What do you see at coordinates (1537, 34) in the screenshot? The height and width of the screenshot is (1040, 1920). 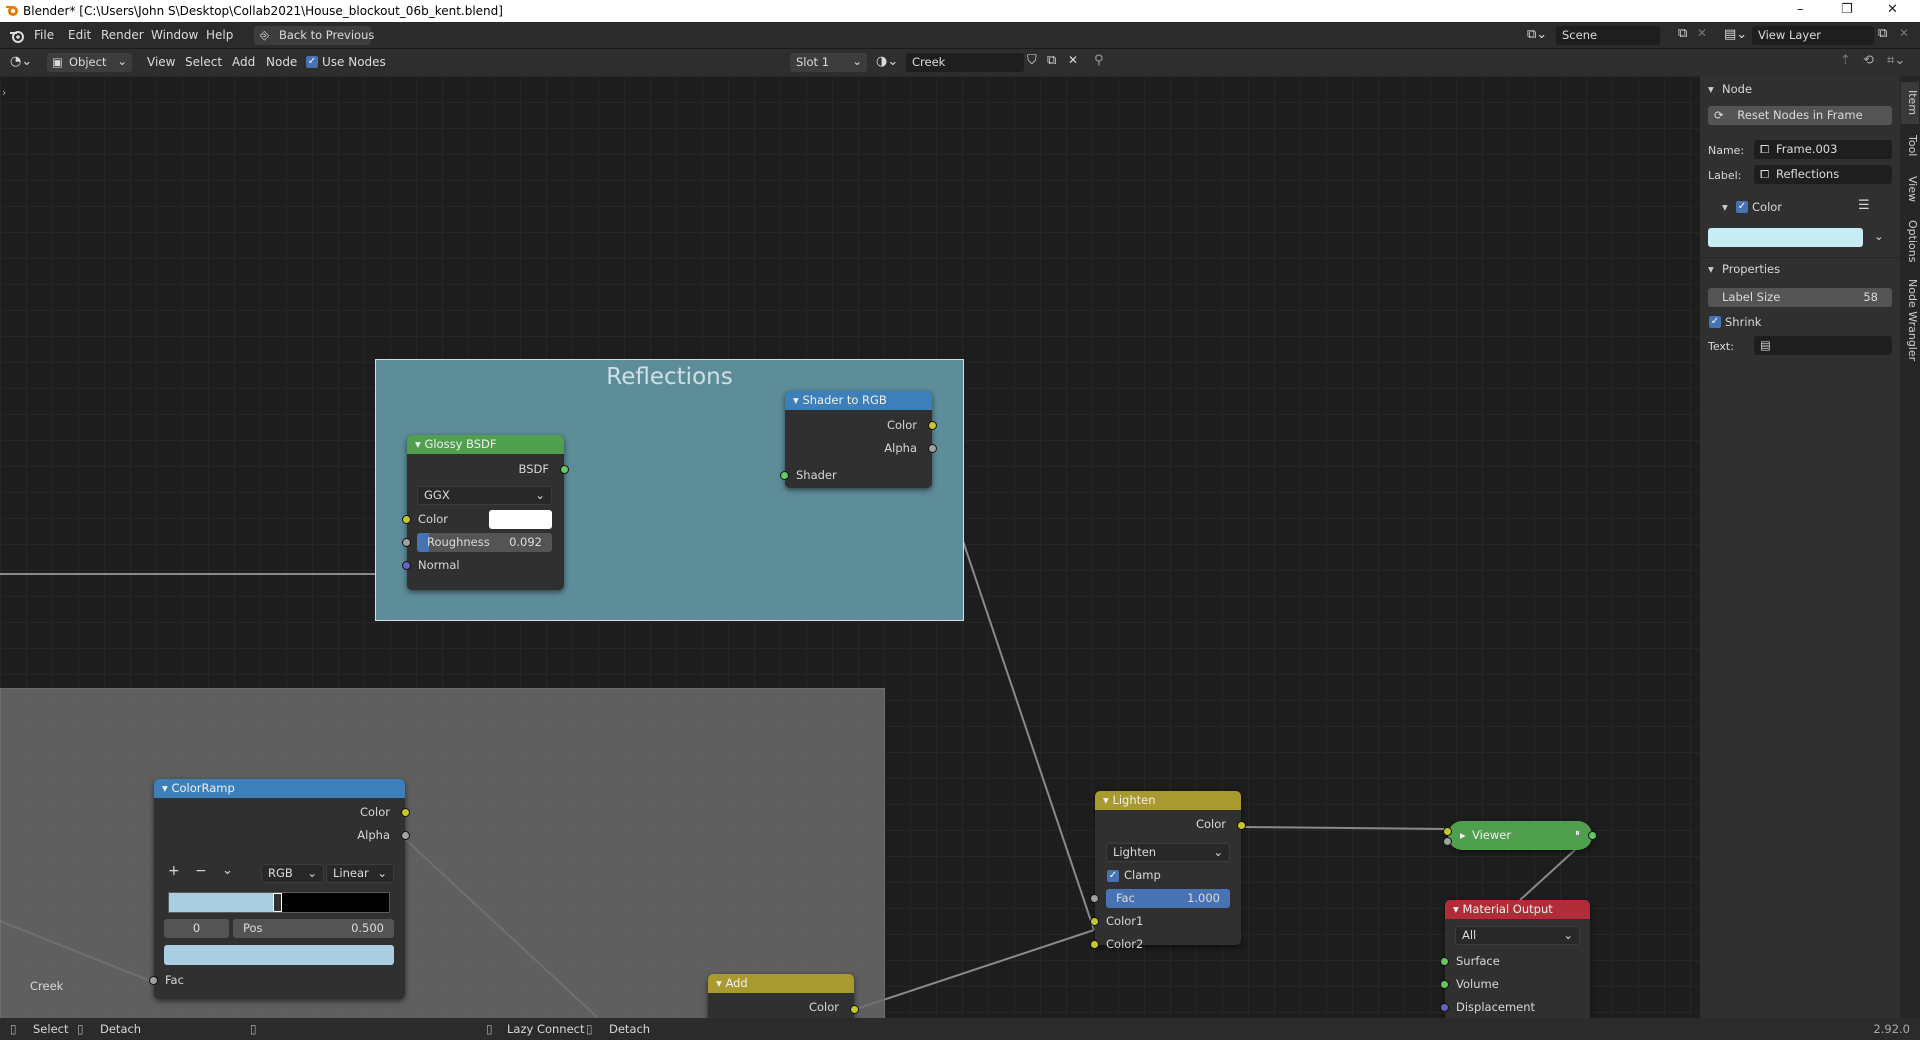 I see `scene-browse-icon: ⧉⌄` at bounding box center [1537, 34].